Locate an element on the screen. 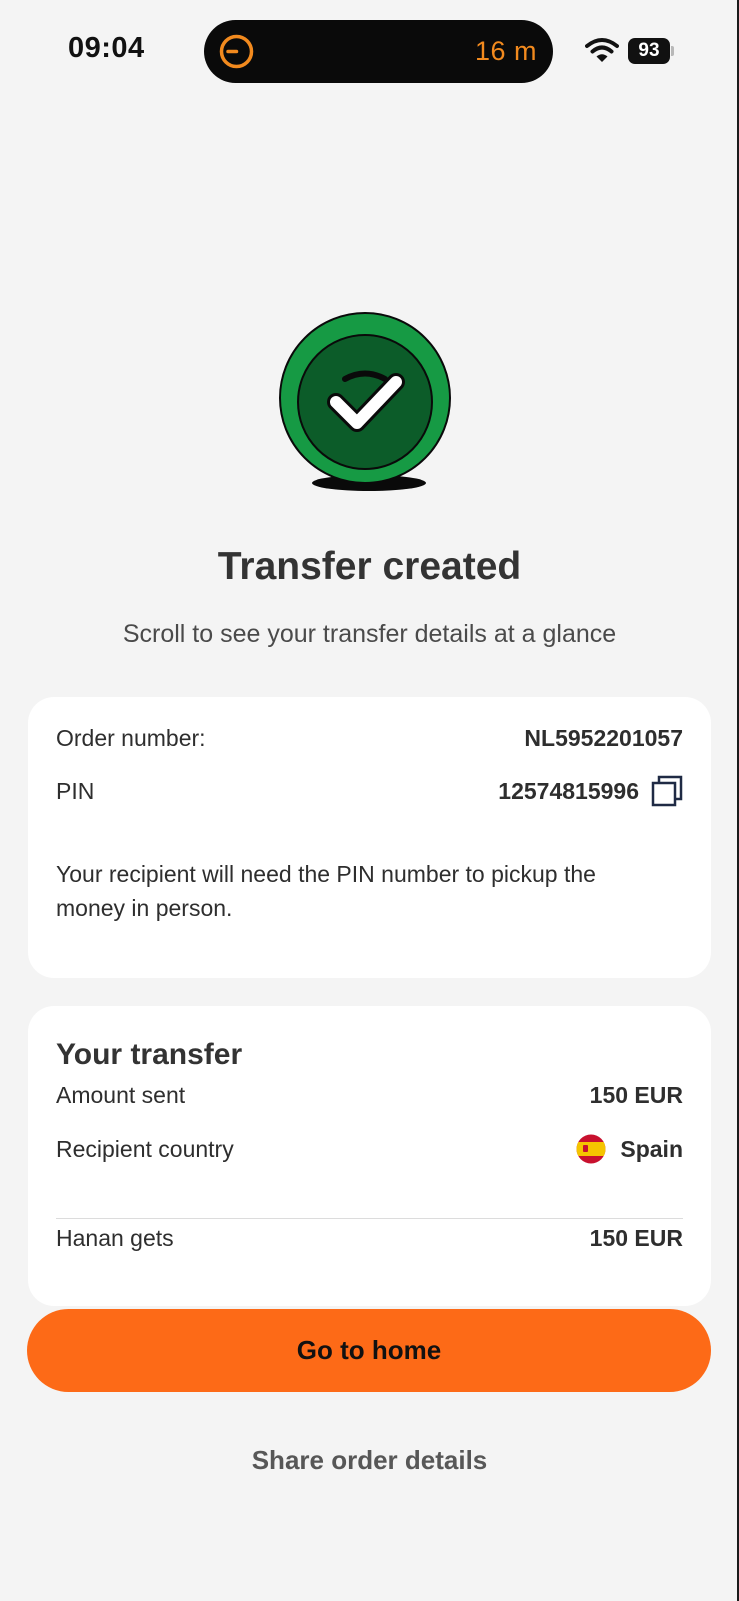 The width and height of the screenshot is (739, 1601). pin-label: PIN is located at coordinates (75, 790).